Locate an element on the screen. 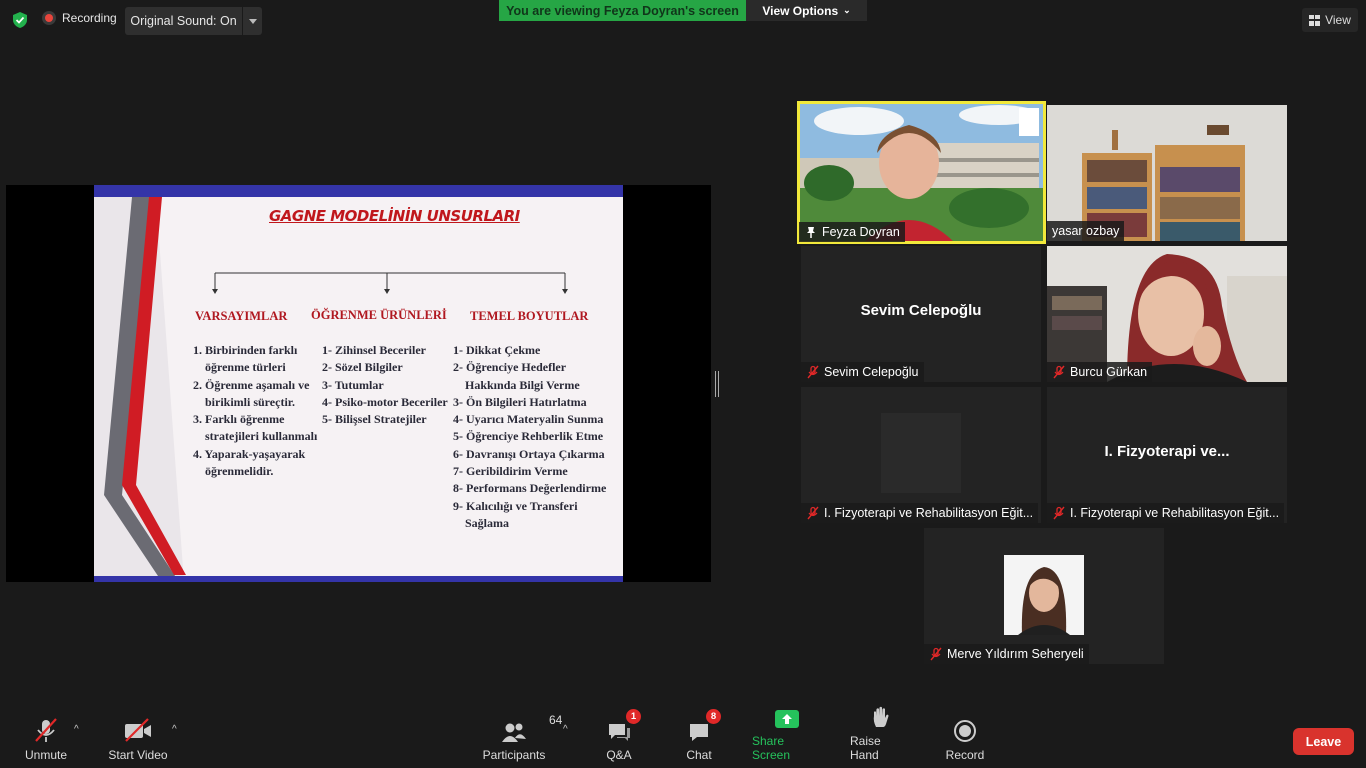 The height and width of the screenshot is (768, 1366). participant-name: Sevim Celepoğlu is located at coordinates (871, 372).